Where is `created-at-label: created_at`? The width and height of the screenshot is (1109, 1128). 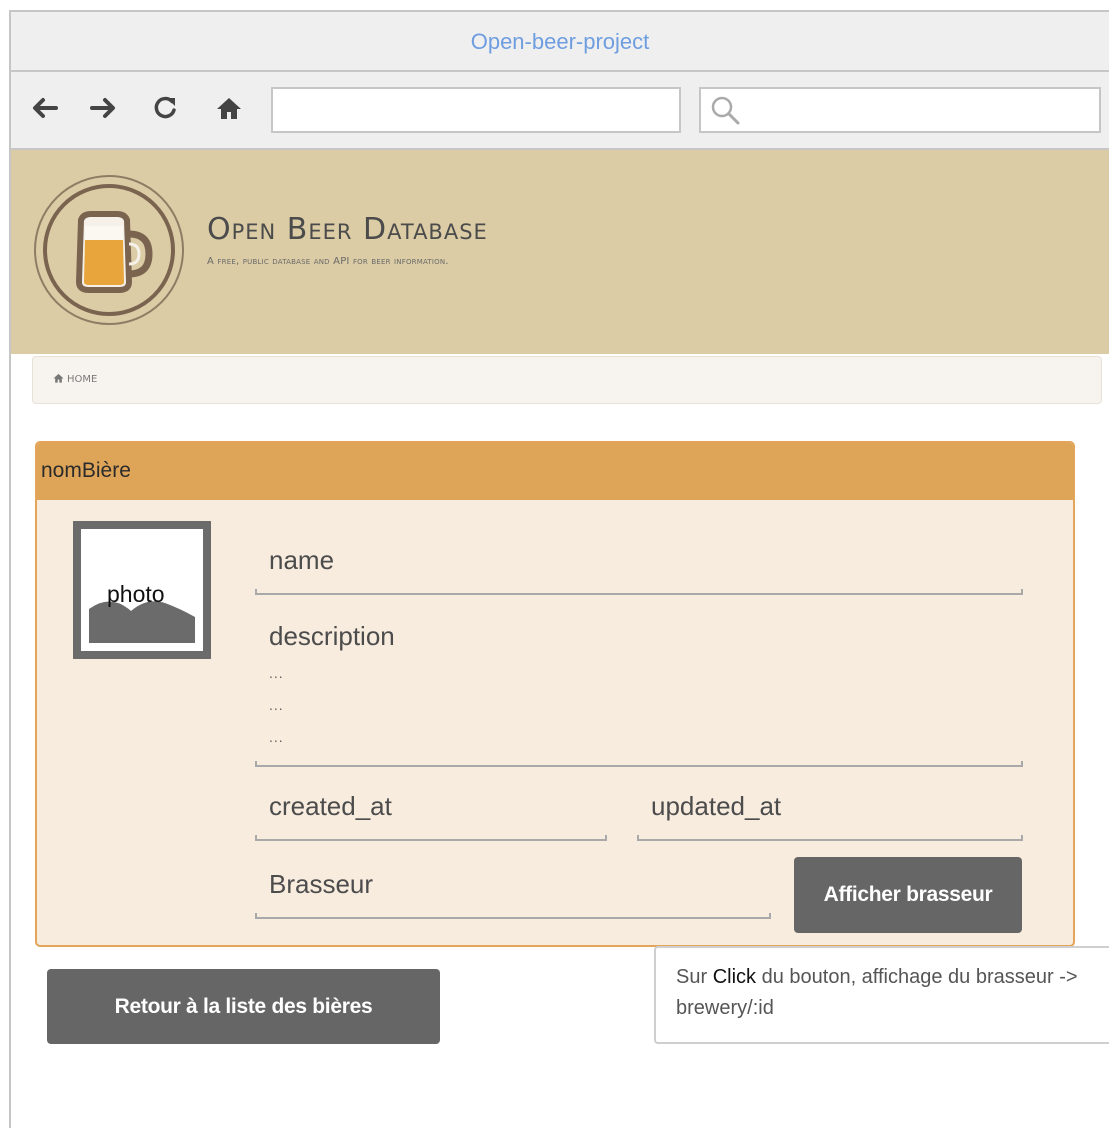 created-at-label: created_at is located at coordinates (330, 806).